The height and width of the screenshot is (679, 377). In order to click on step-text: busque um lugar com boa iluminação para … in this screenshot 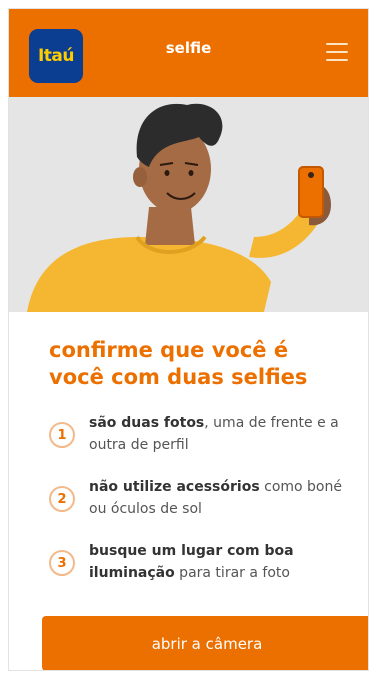, I will do `click(224, 562)`.